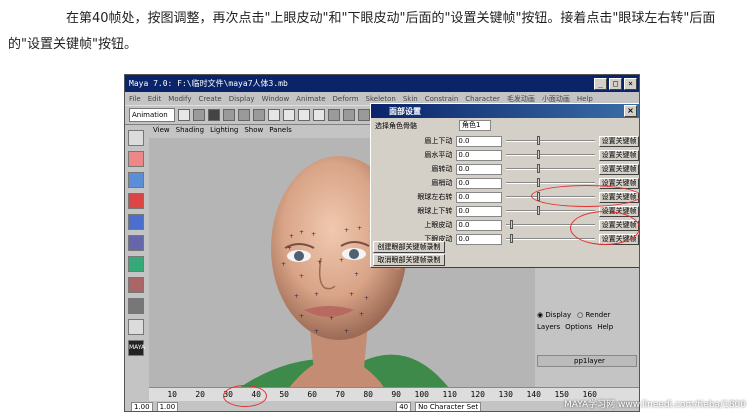  Describe the element at coordinates (630, 83) in the screenshot. I see `close-button: ×` at that location.